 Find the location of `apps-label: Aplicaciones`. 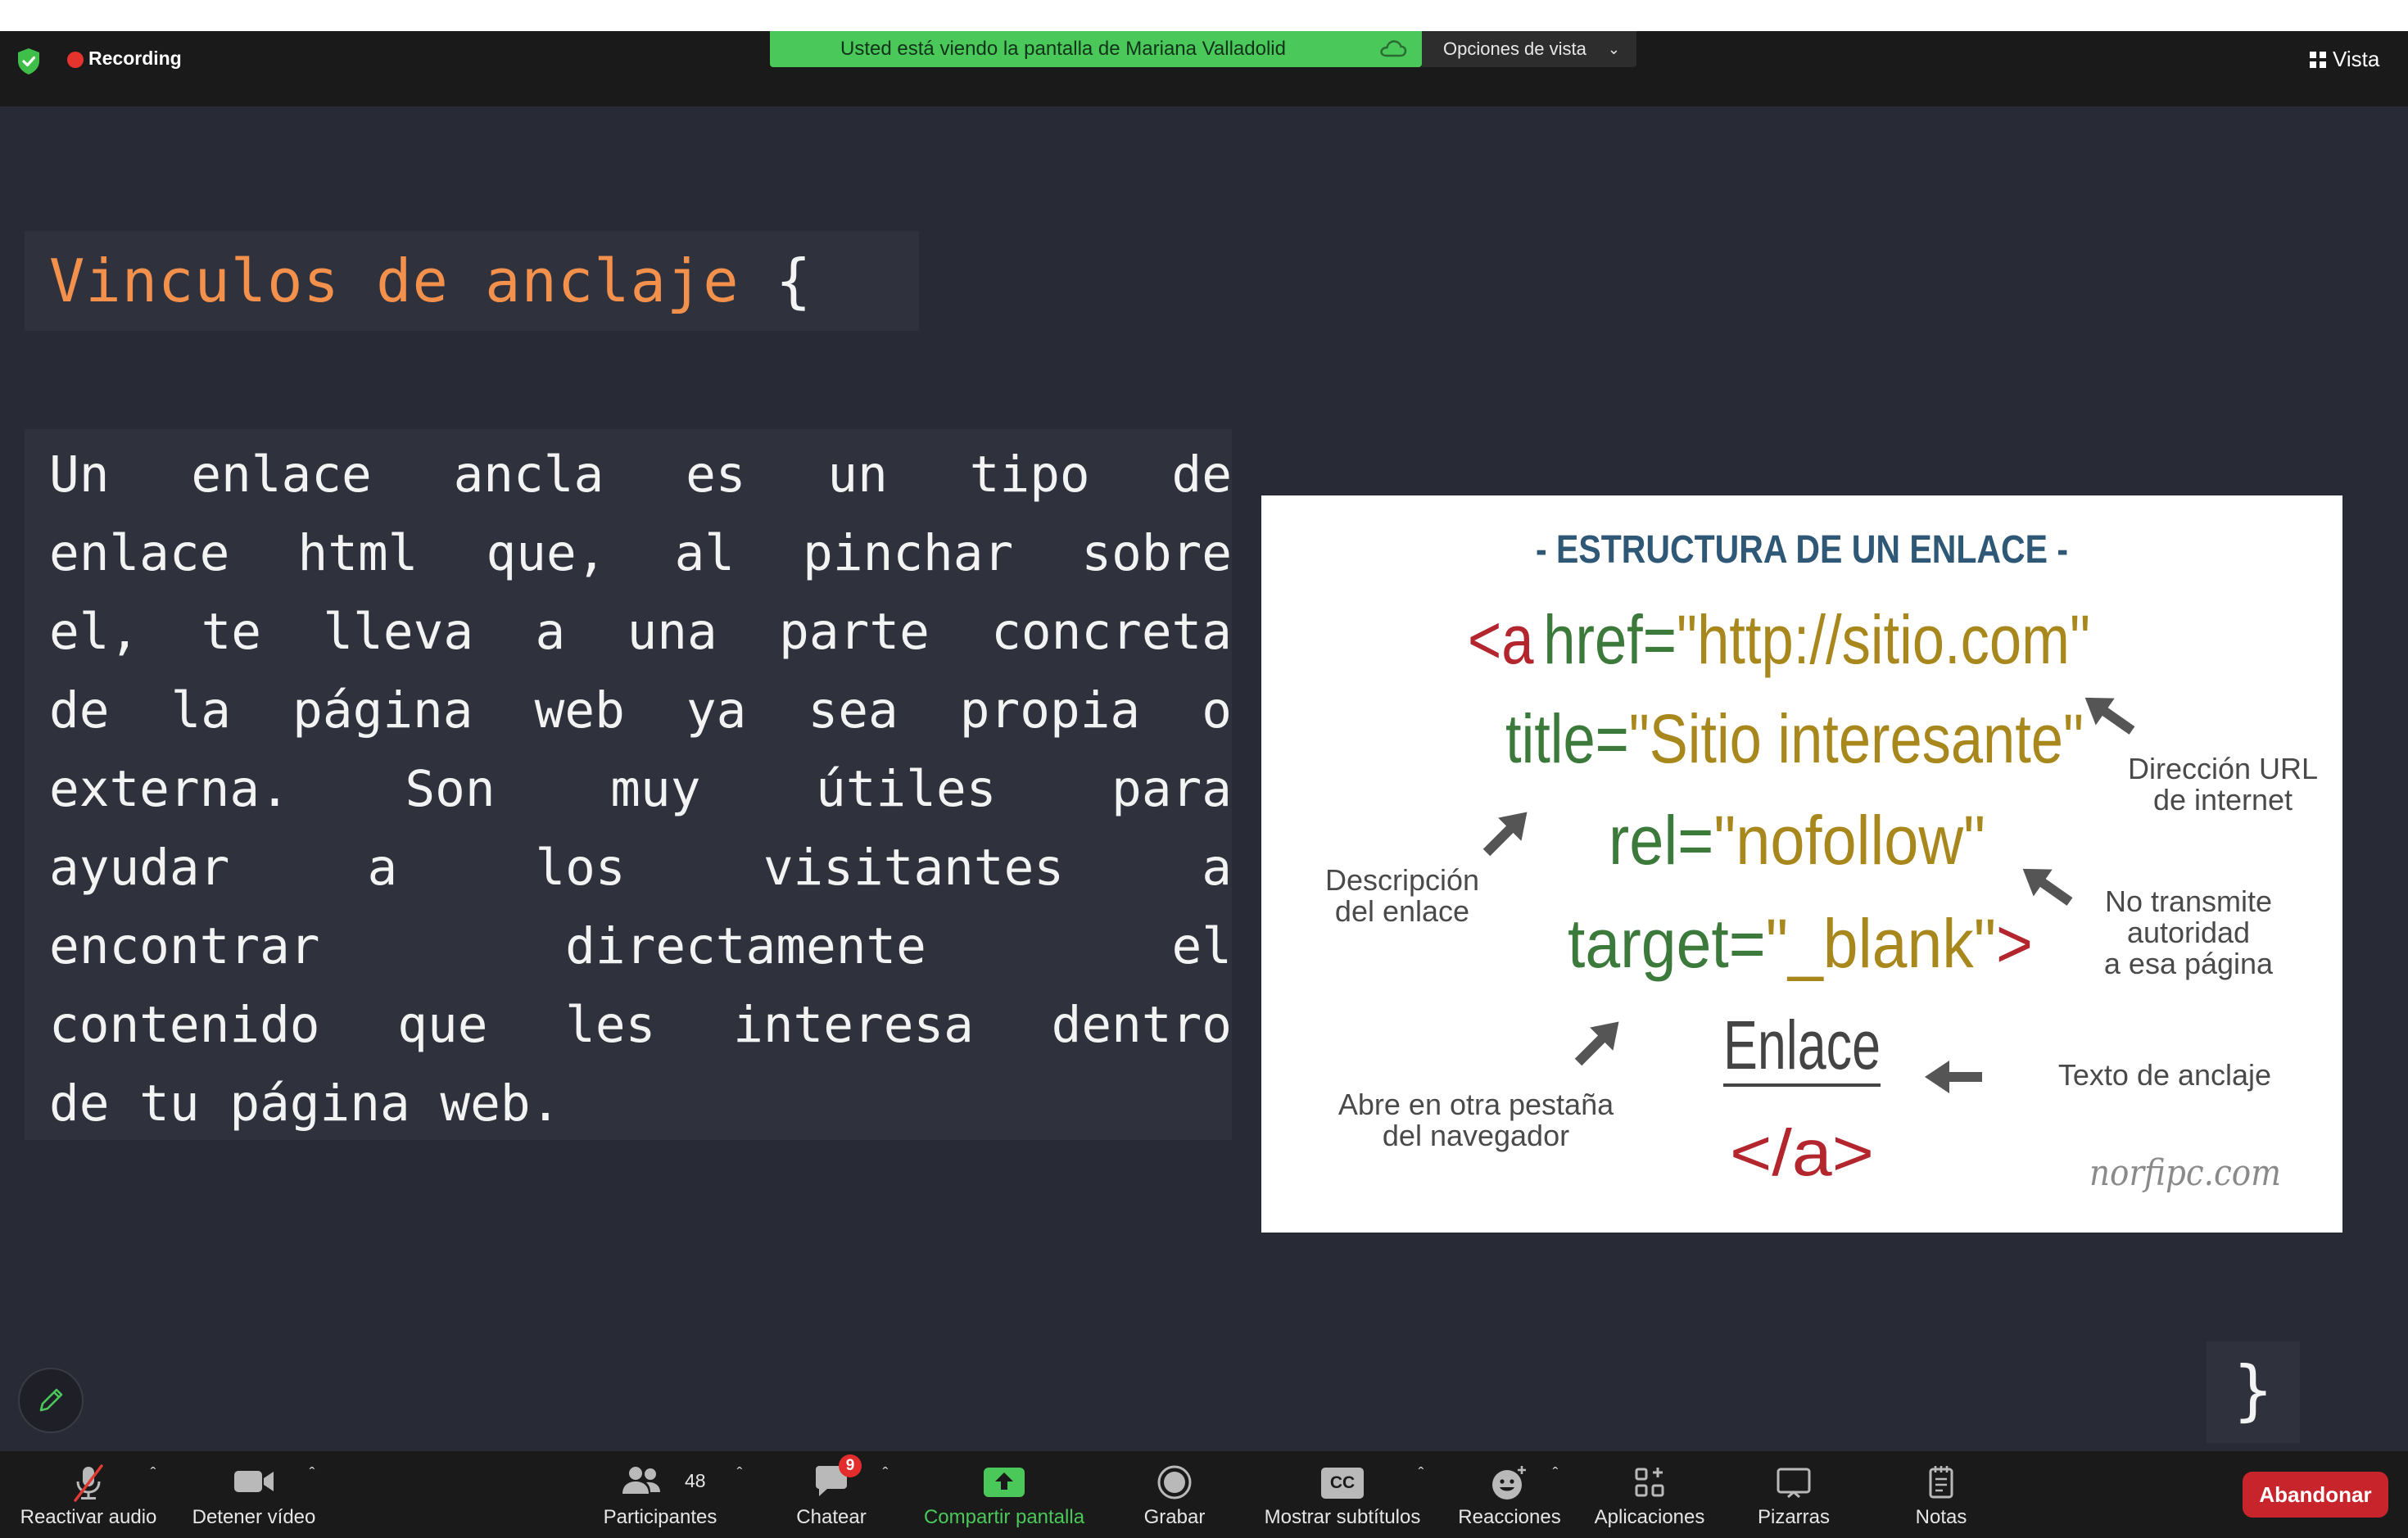

apps-label: Aplicaciones is located at coordinates (1649, 1517).